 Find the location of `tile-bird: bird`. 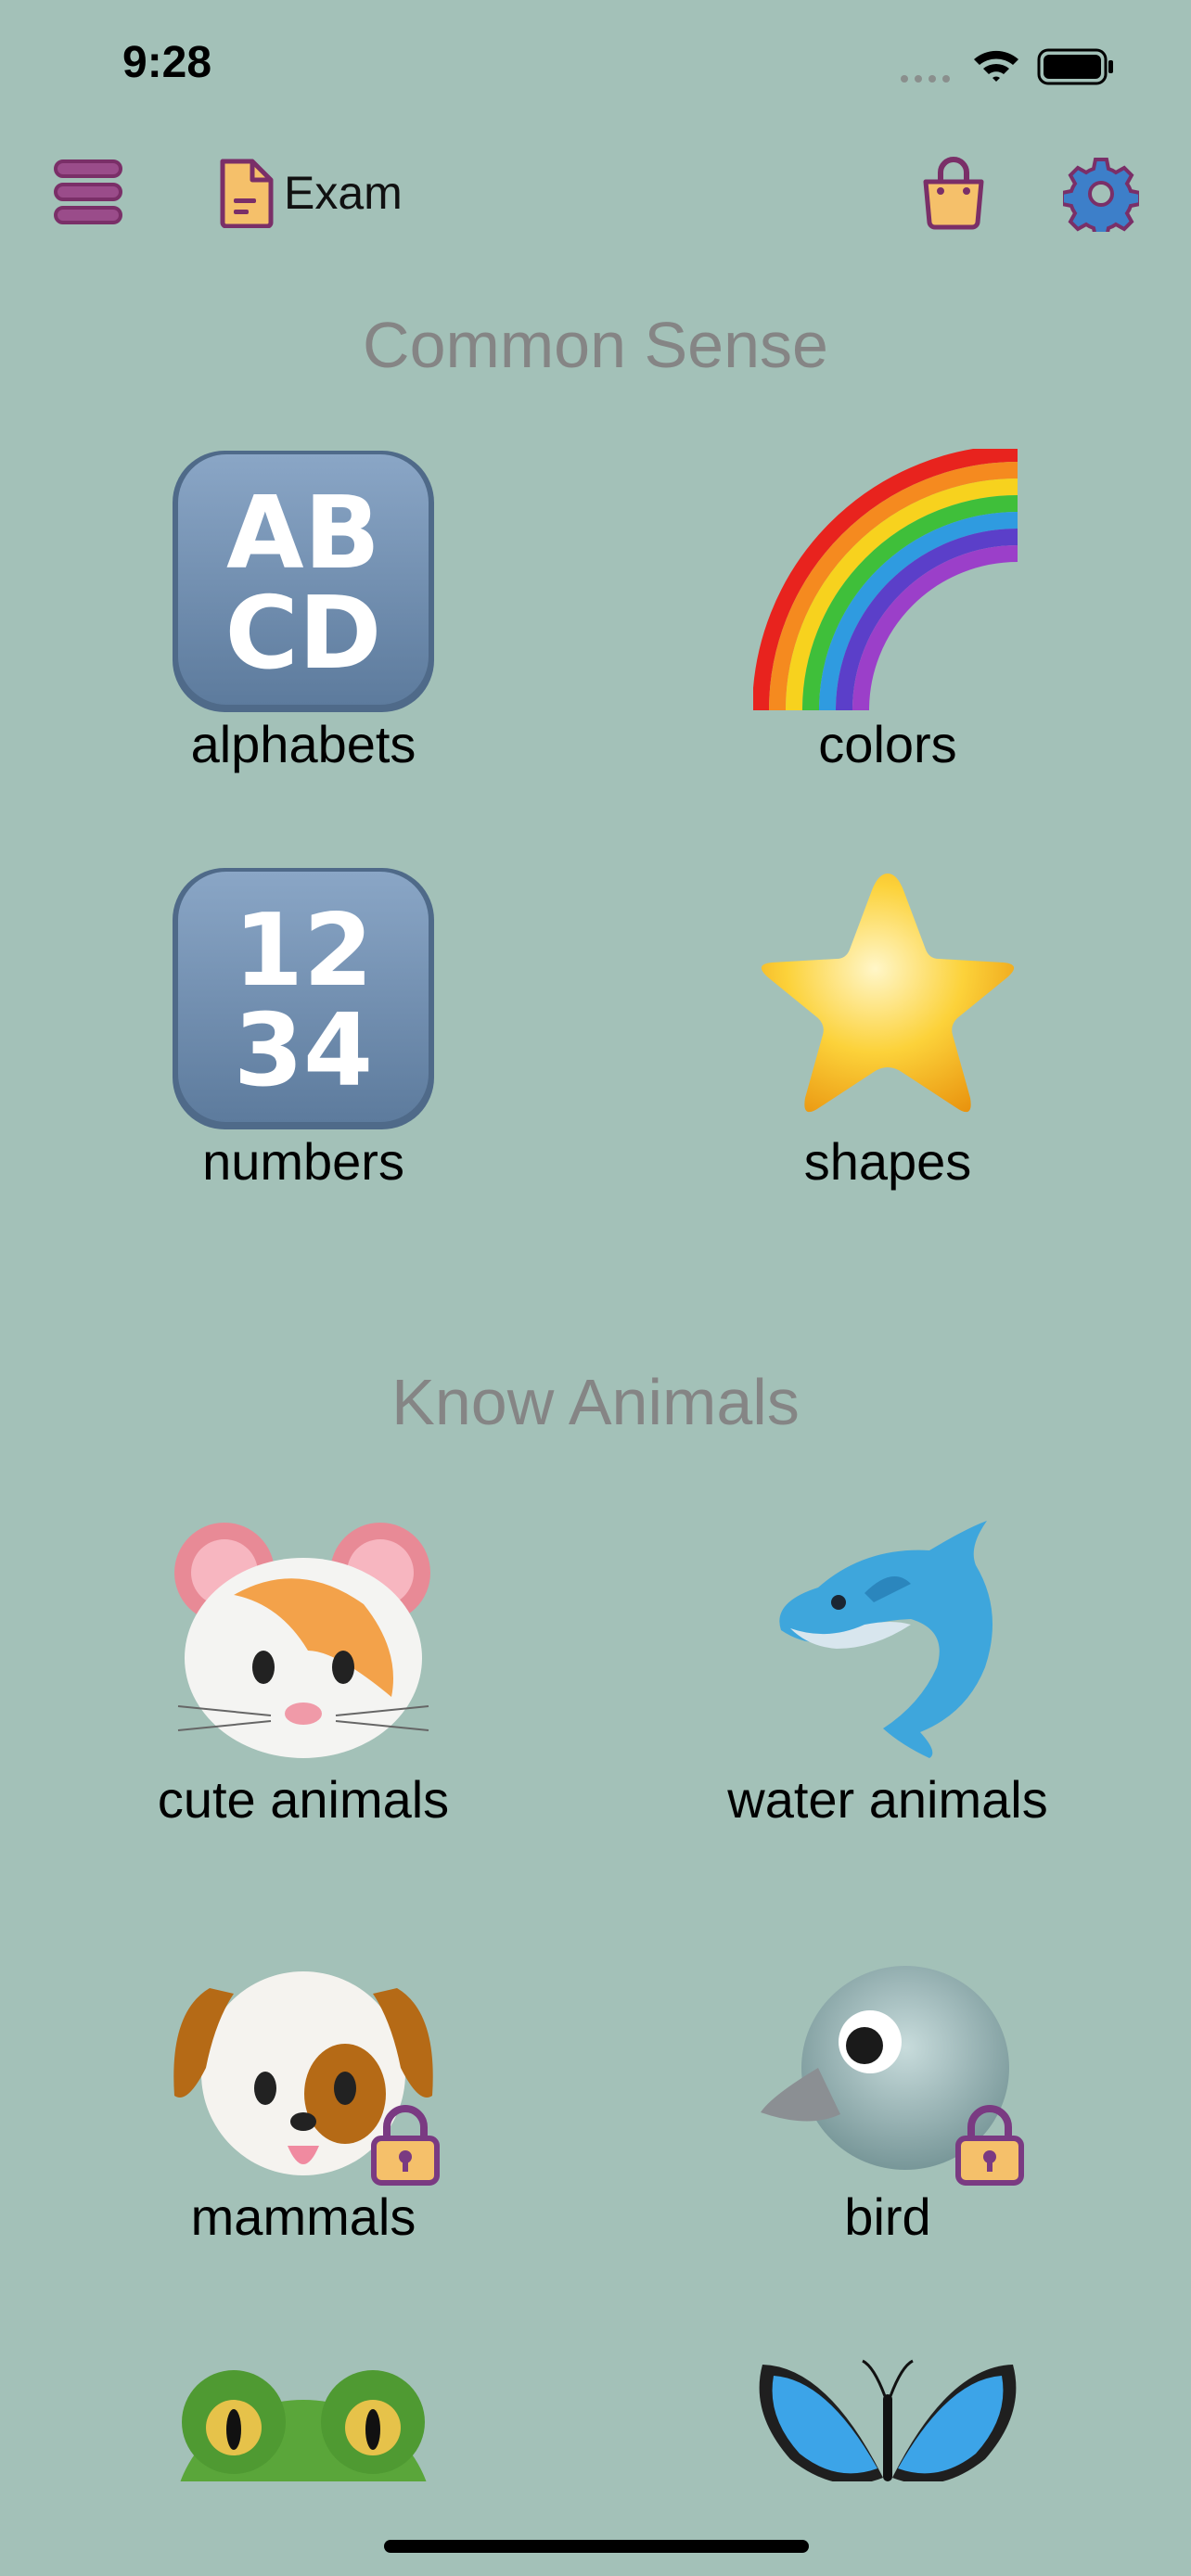

tile-bird: bird is located at coordinates (887, 2103).